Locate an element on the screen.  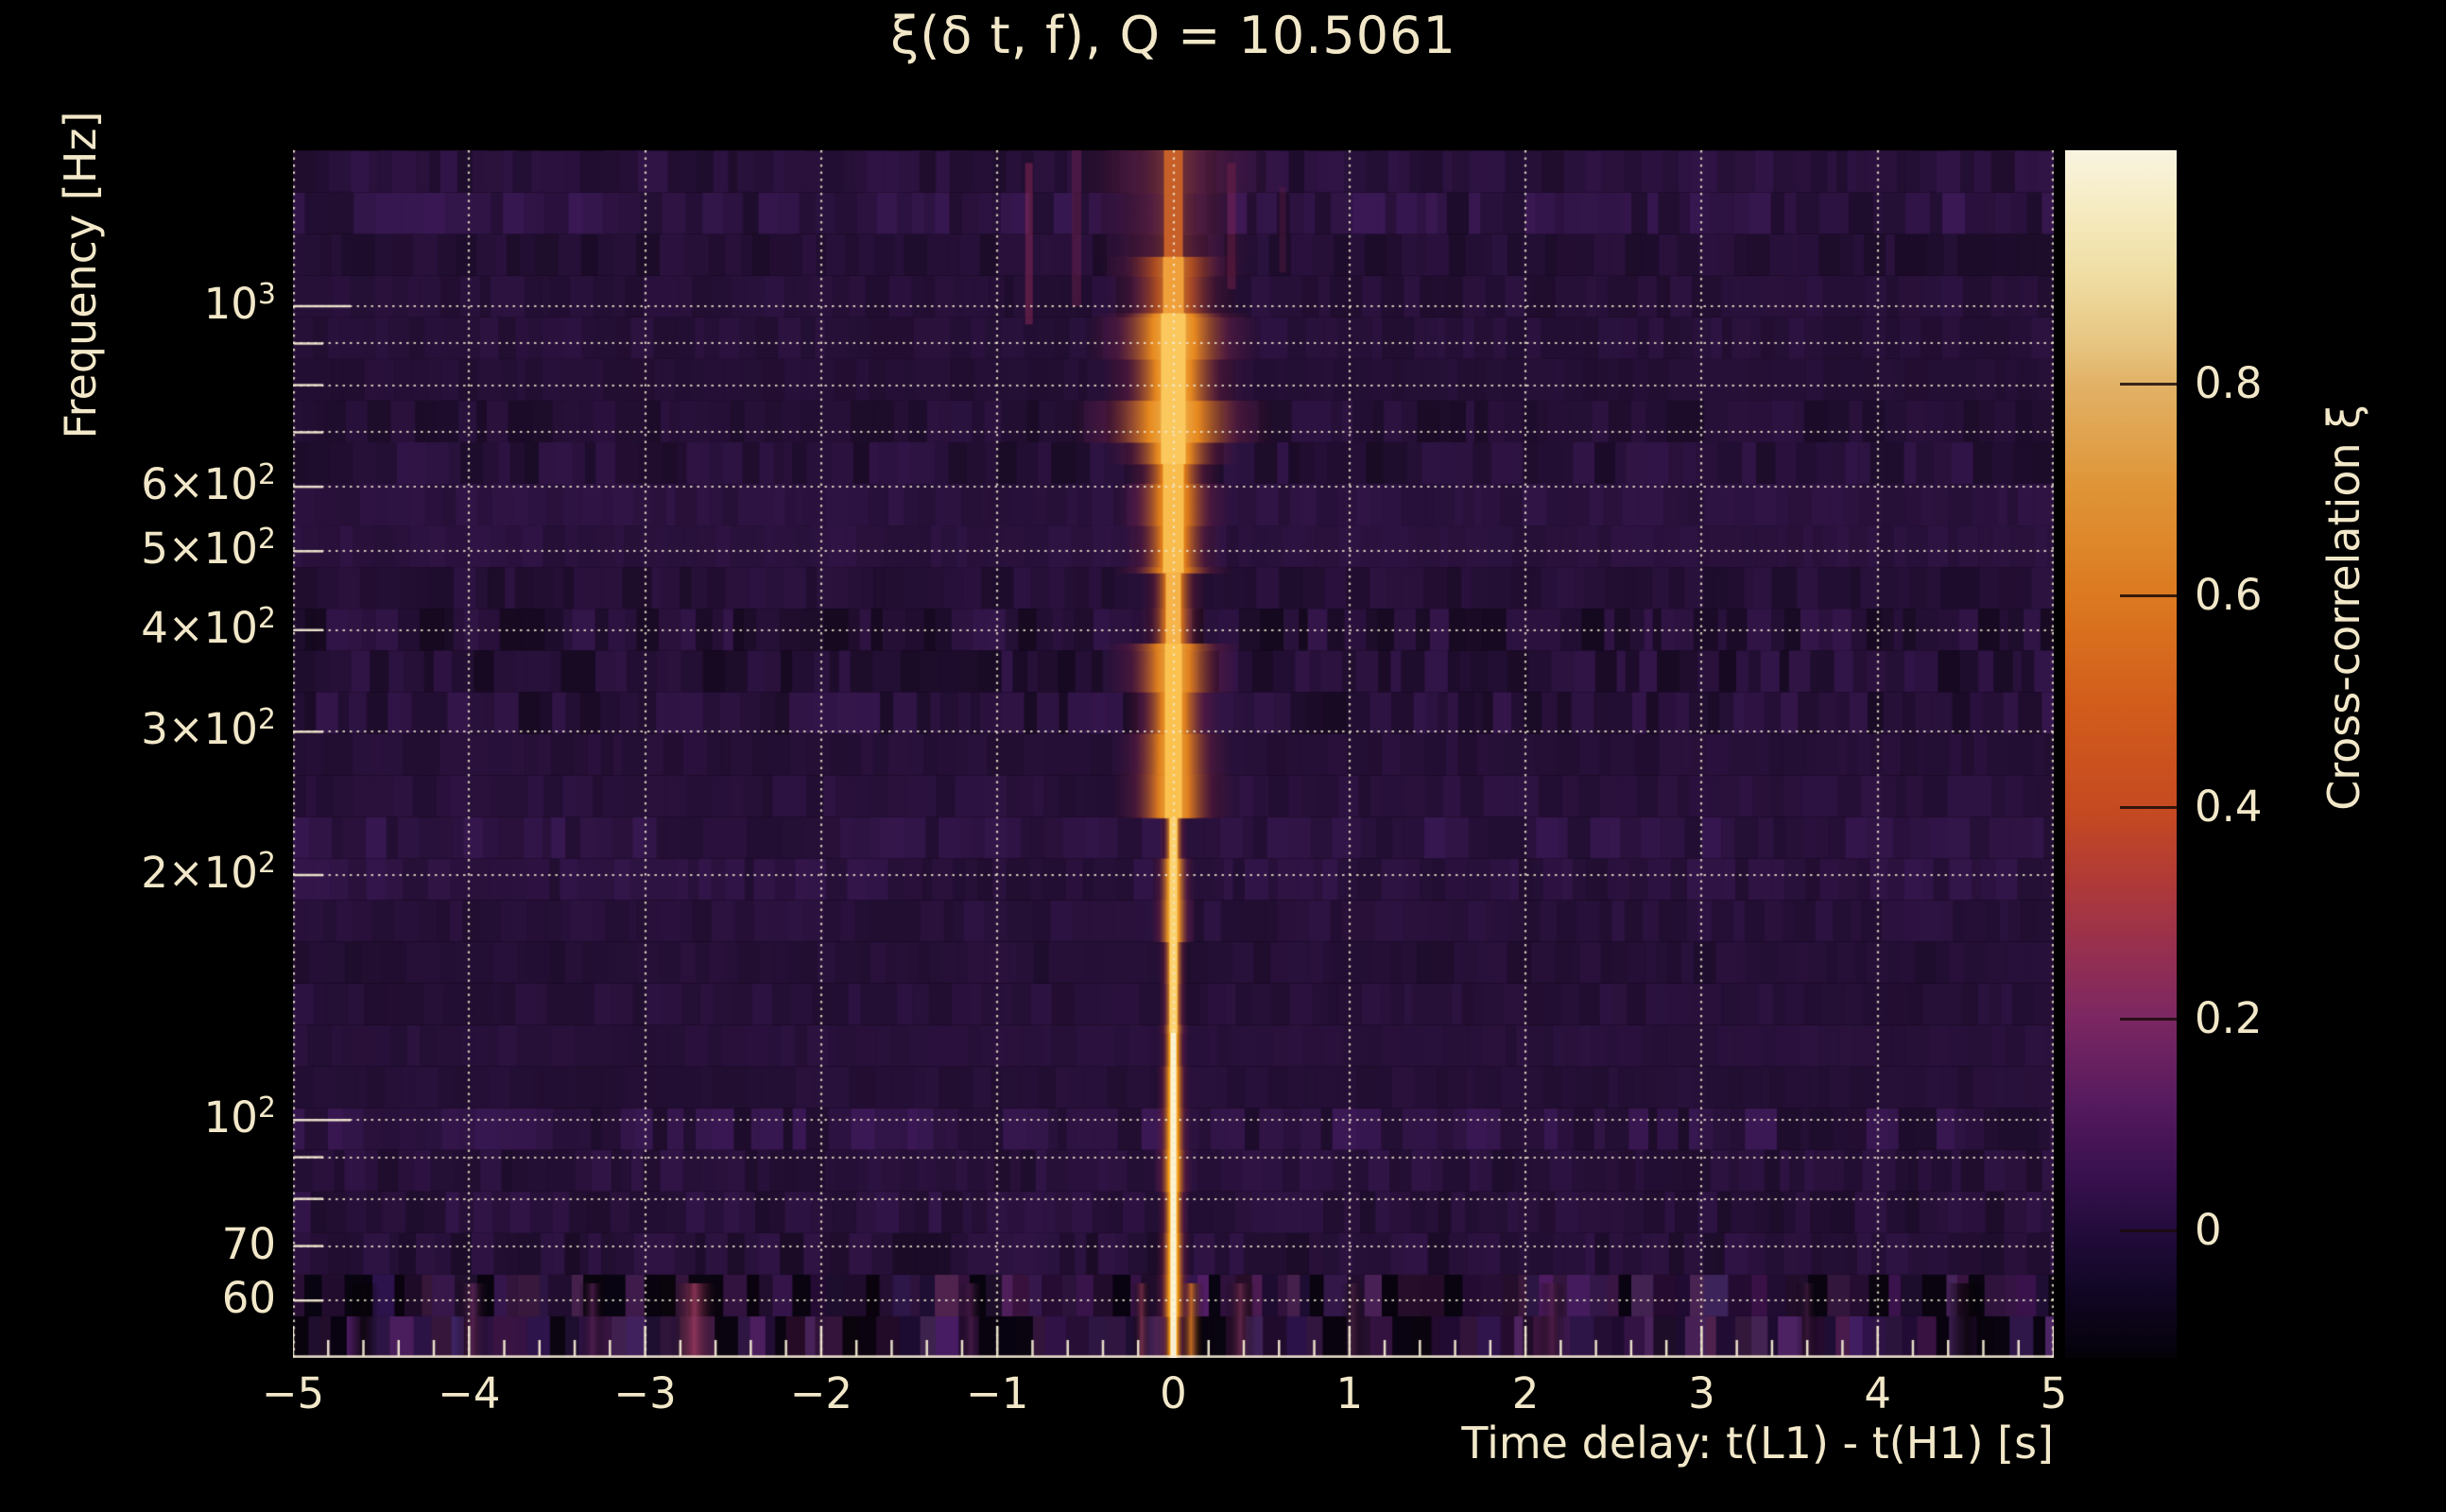
chart-title: ξ(δ t, f), Q = 10.5061 is located at coordinates (1173, 35).